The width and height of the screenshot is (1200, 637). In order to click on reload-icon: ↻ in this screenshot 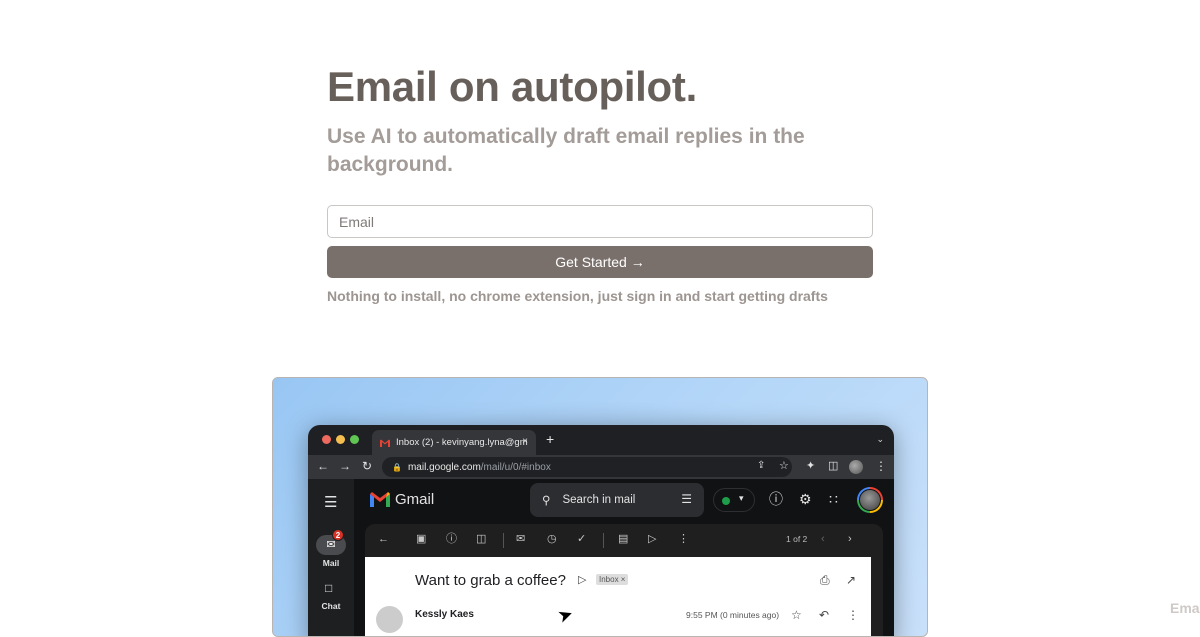, I will do `click(367, 466)`.